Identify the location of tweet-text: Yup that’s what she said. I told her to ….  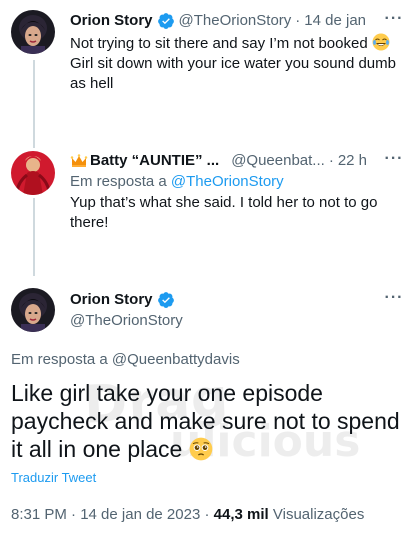
(240, 213).